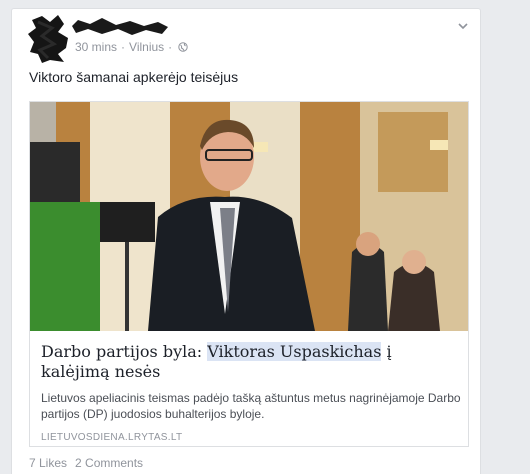 The height and width of the screenshot is (474, 530). Describe the element at coordinates (134, 77) in the screenshot. I see `post-status-text: Viktoro šamanai apkerėjo teisėjus` at that location.